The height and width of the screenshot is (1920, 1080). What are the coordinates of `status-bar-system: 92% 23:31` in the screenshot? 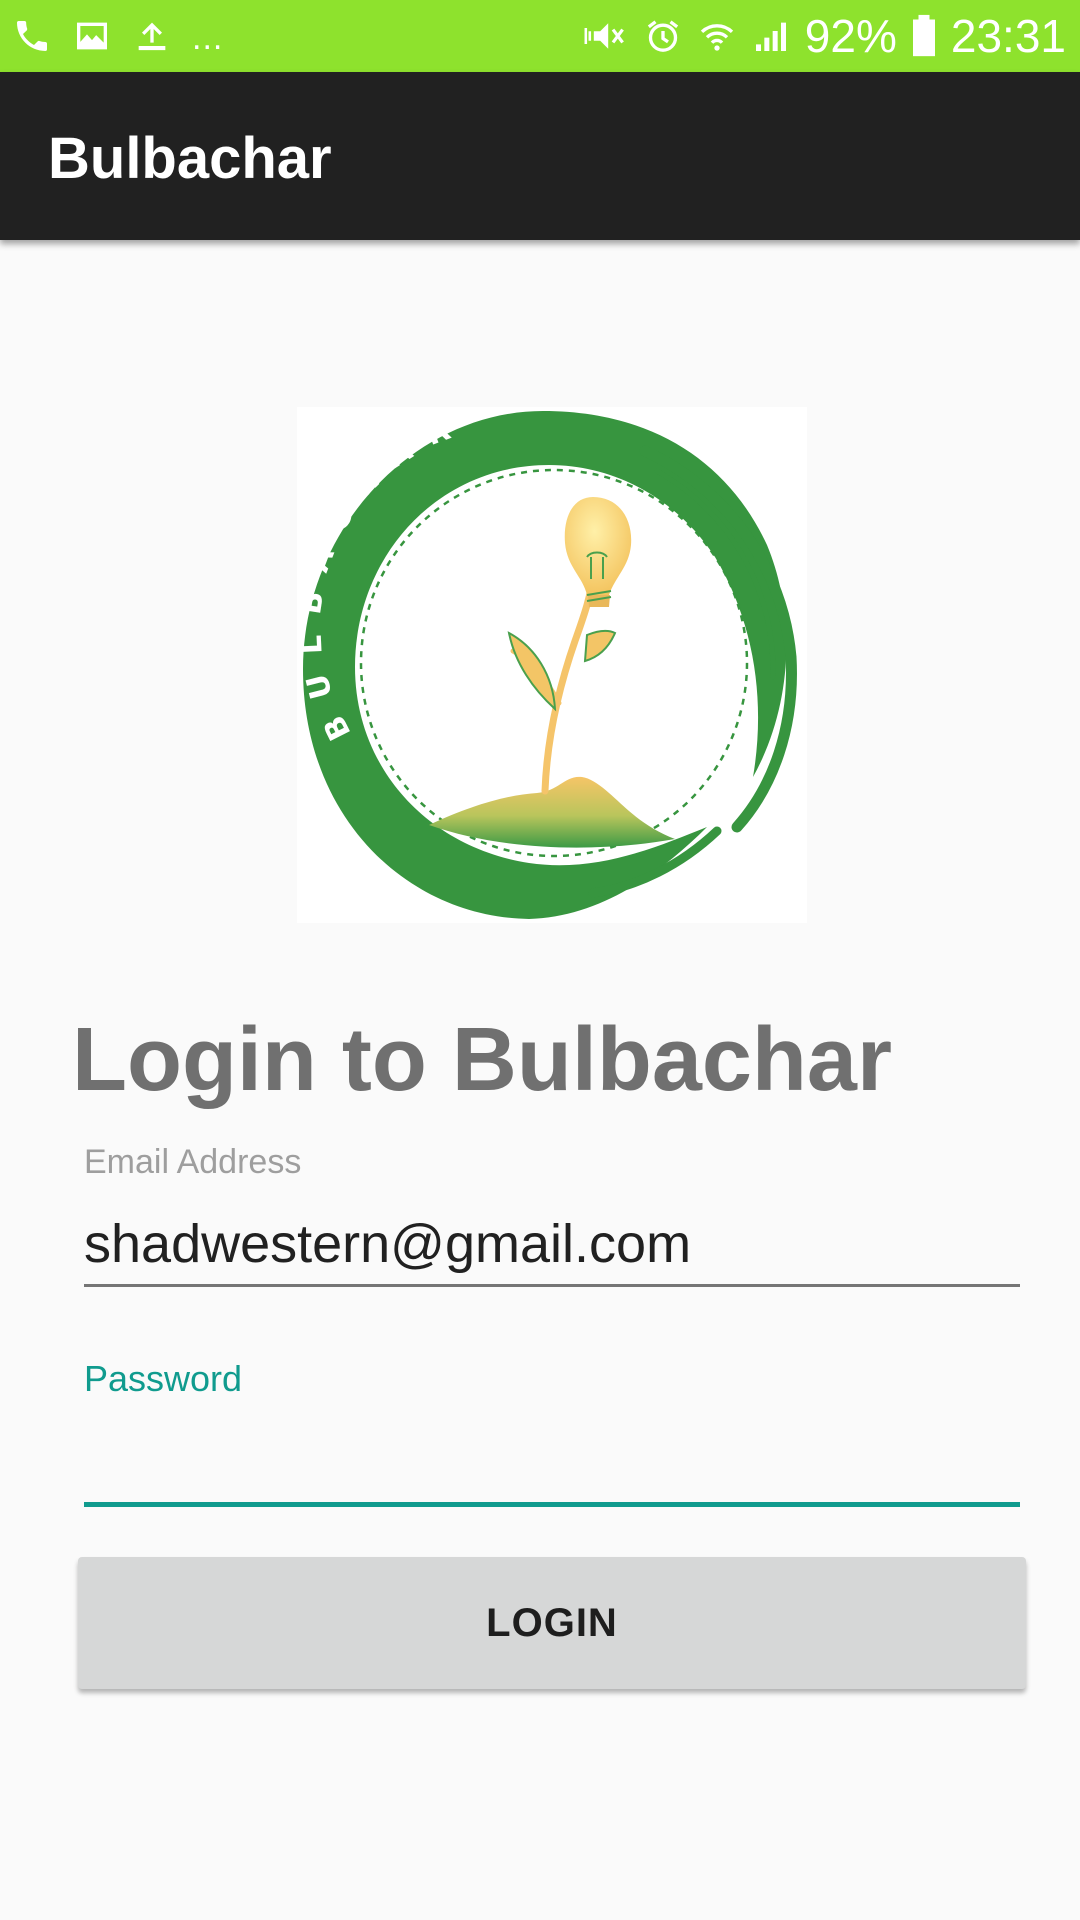 It's located at (823, 36).